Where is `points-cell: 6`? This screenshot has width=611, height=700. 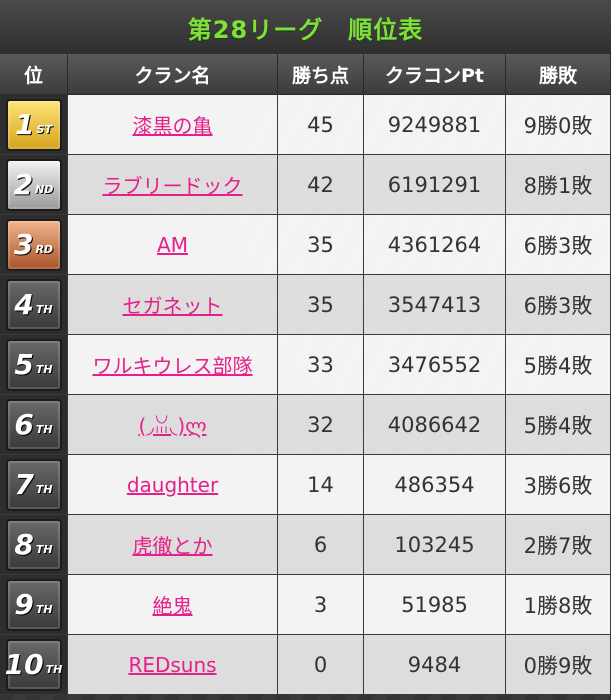
points-cell: 6 is located at coordinates (321, 545).